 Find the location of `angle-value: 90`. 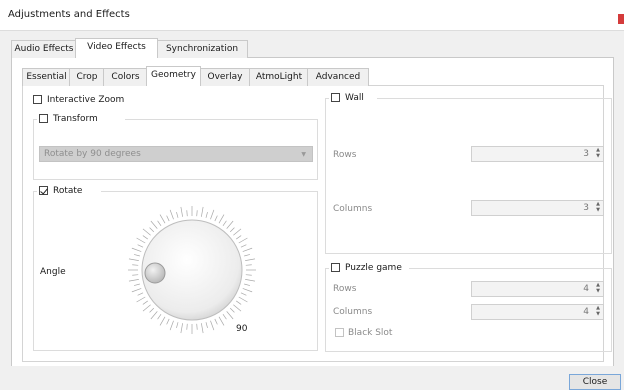

angle-value: 90 is located at coordinates (242, 329).